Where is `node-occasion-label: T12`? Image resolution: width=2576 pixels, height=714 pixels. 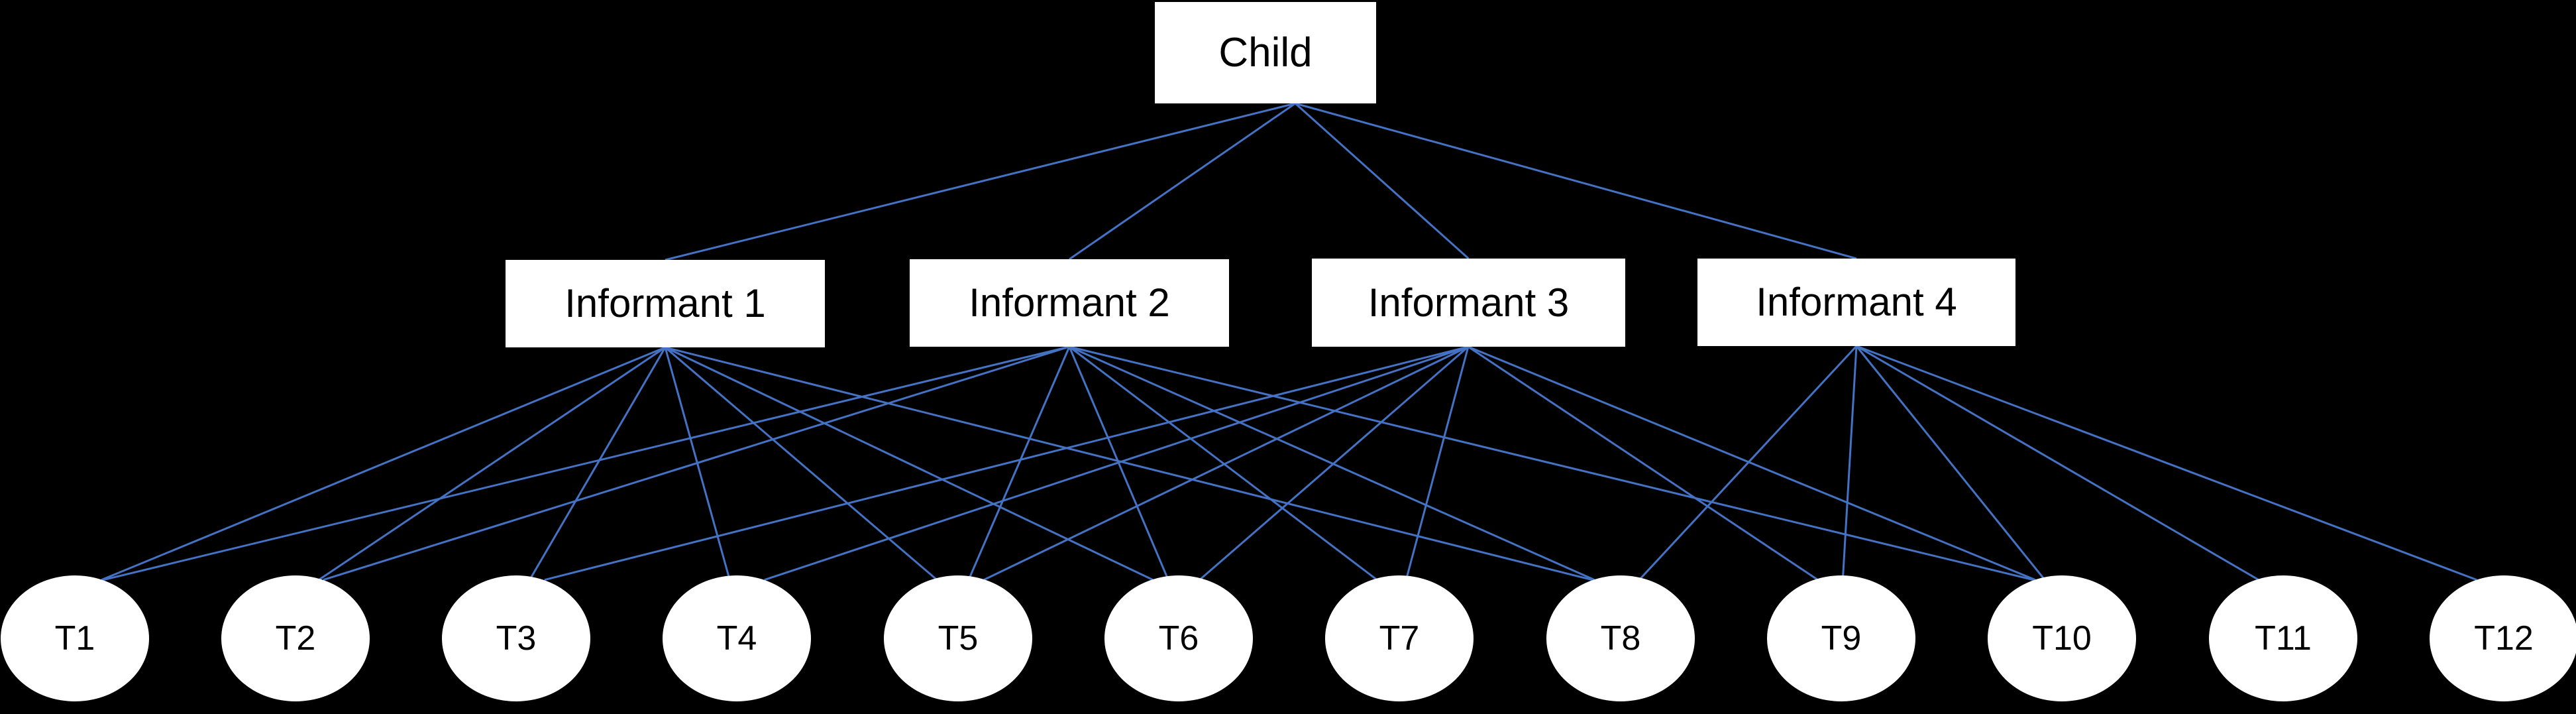 node-occasion-label: T12 is located at coordinates (2504, 638).